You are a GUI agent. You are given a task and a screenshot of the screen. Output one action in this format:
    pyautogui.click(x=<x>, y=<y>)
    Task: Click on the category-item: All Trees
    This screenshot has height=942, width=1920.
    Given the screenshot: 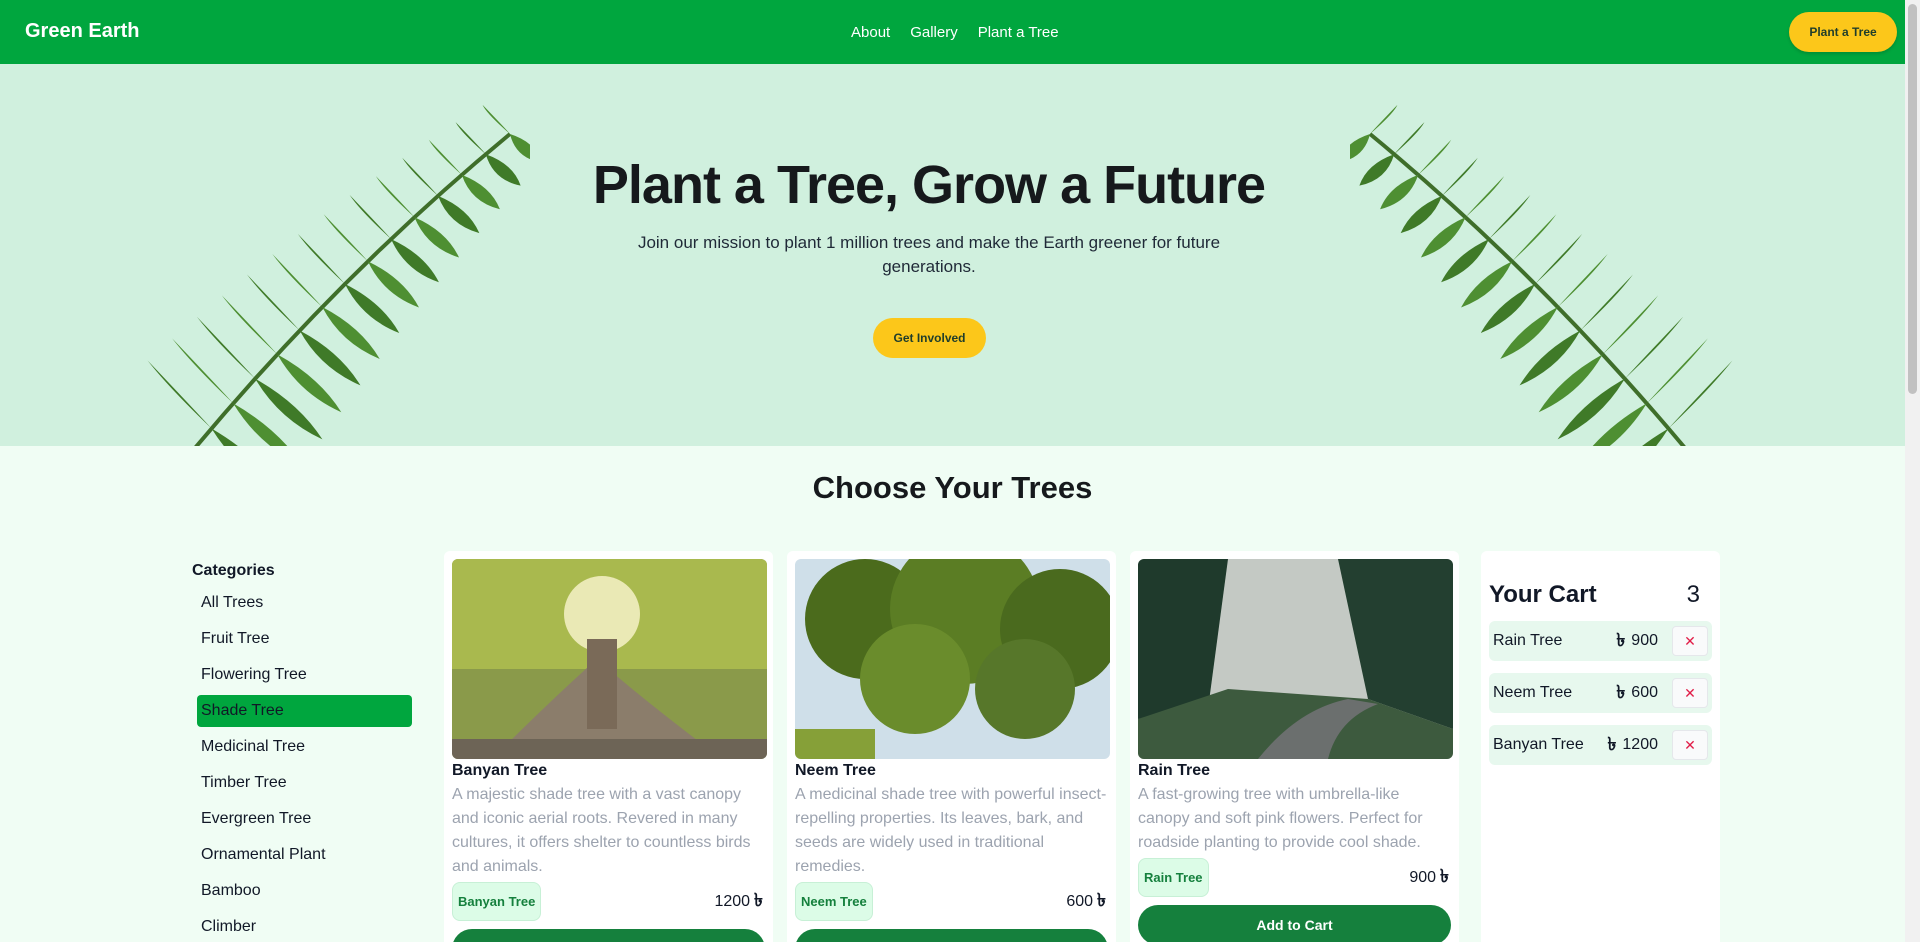 What is the action you would take?
    pyautogui.click(x=304, y=603)
    